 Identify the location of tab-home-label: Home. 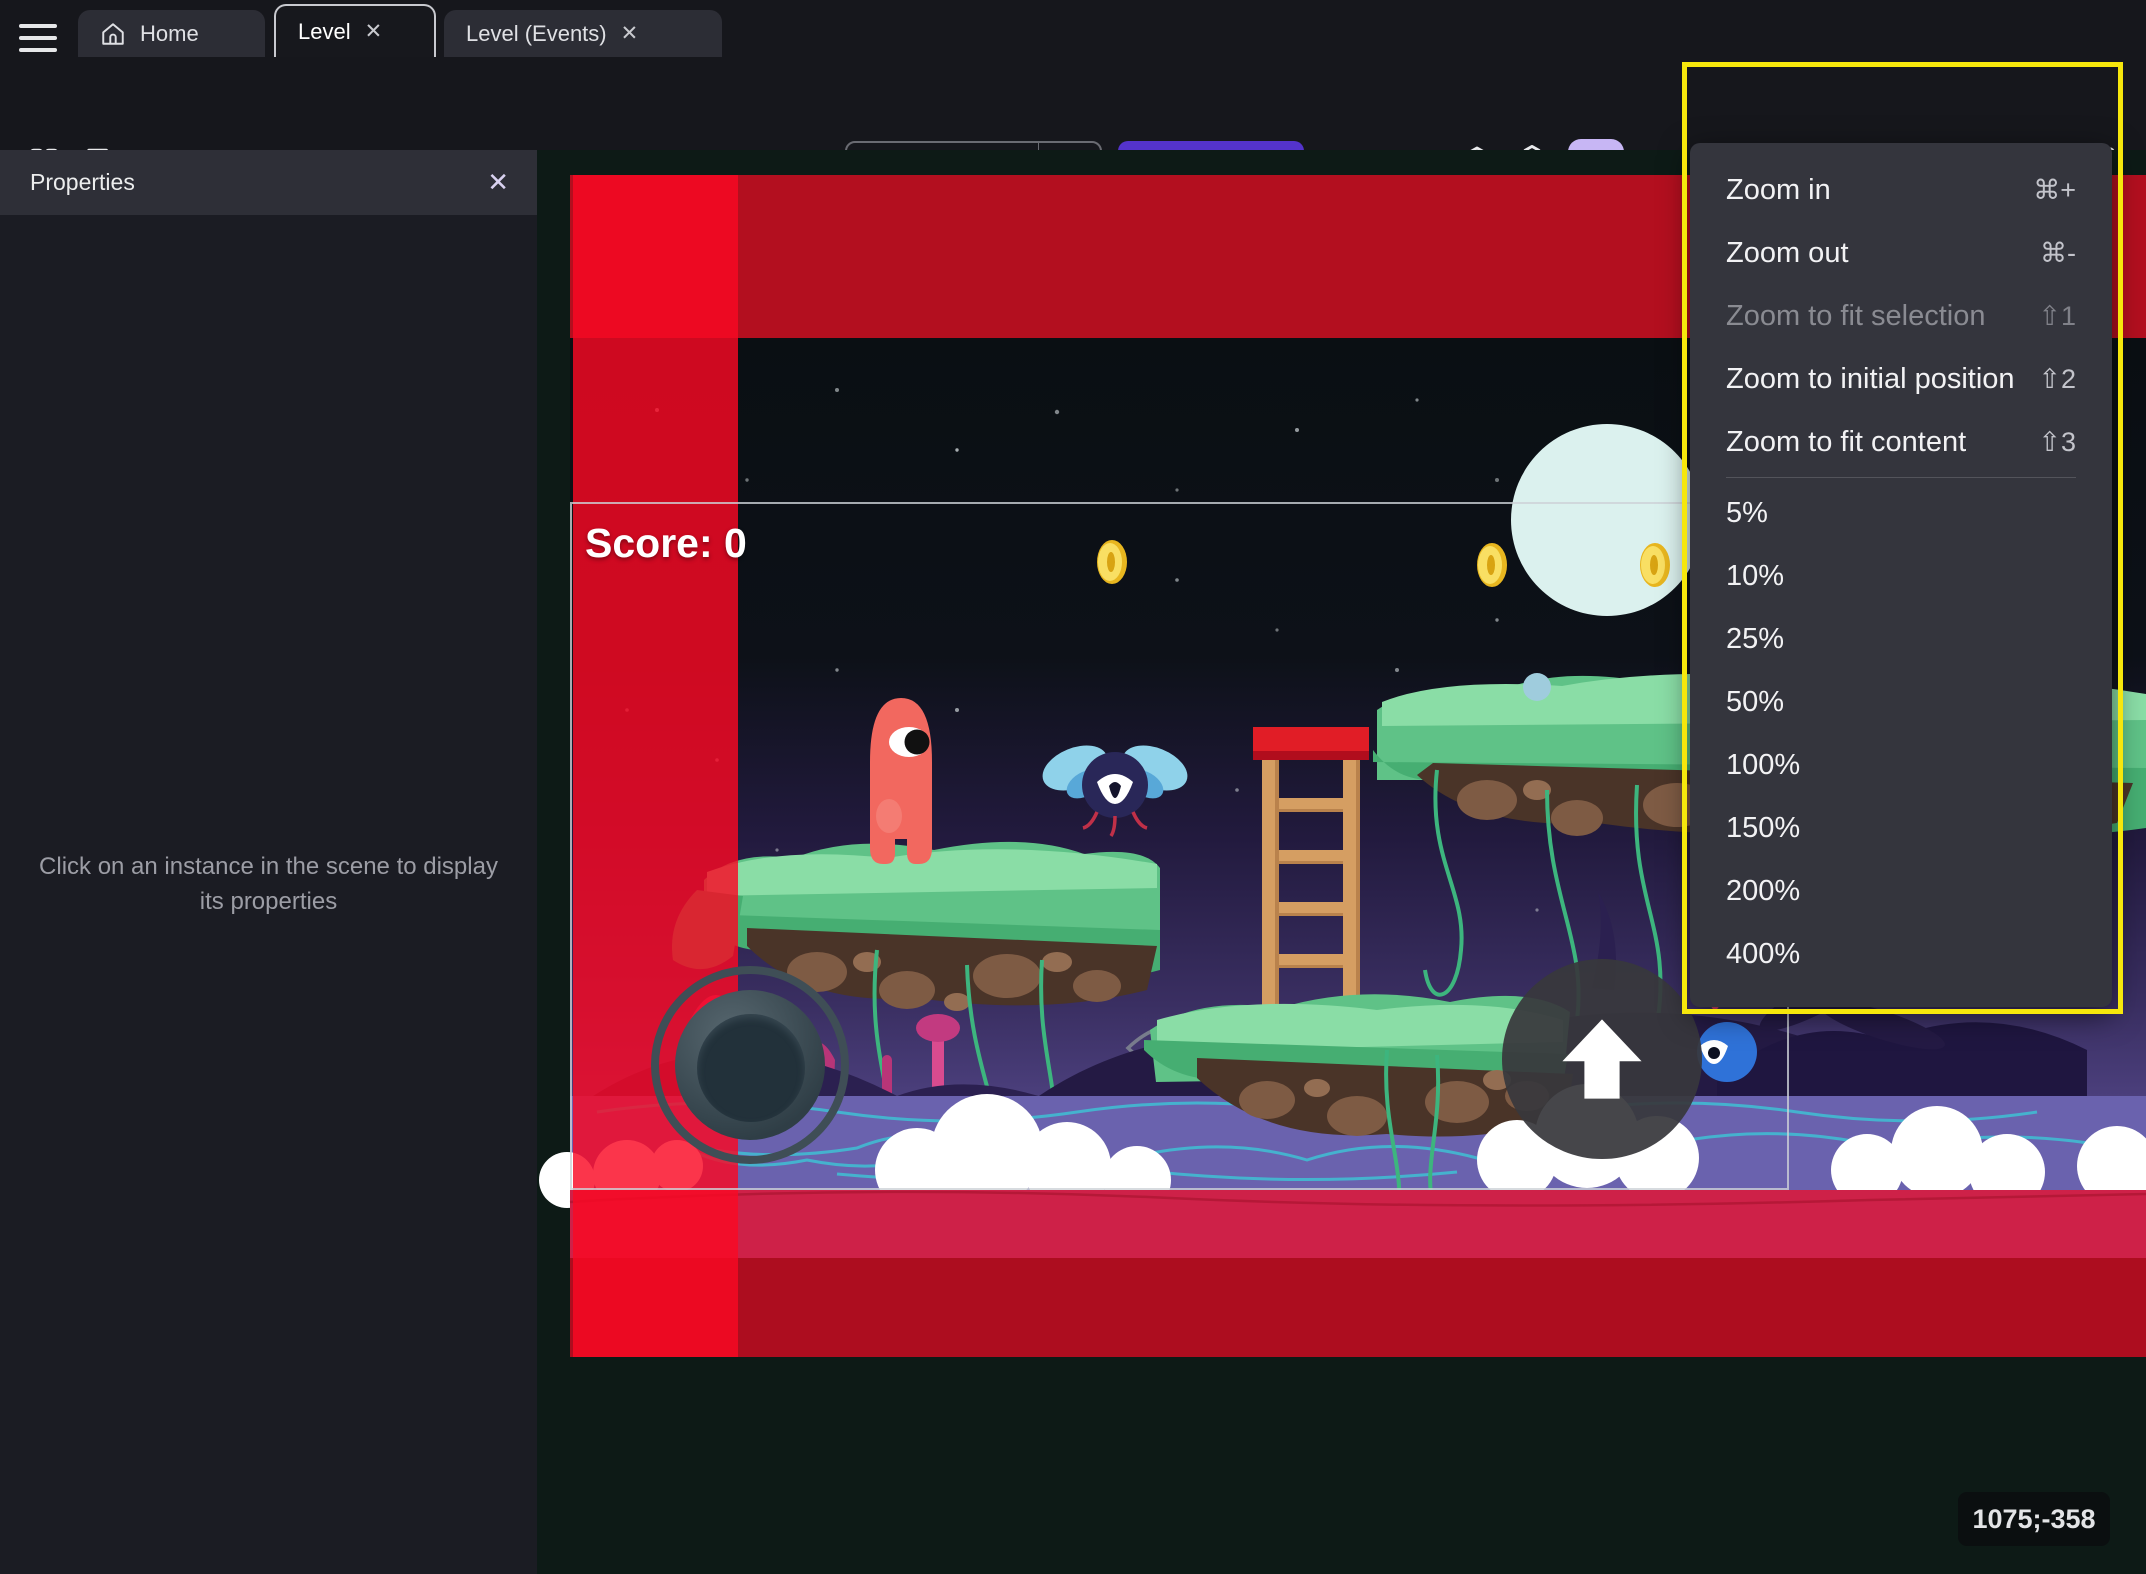
(169, 33).